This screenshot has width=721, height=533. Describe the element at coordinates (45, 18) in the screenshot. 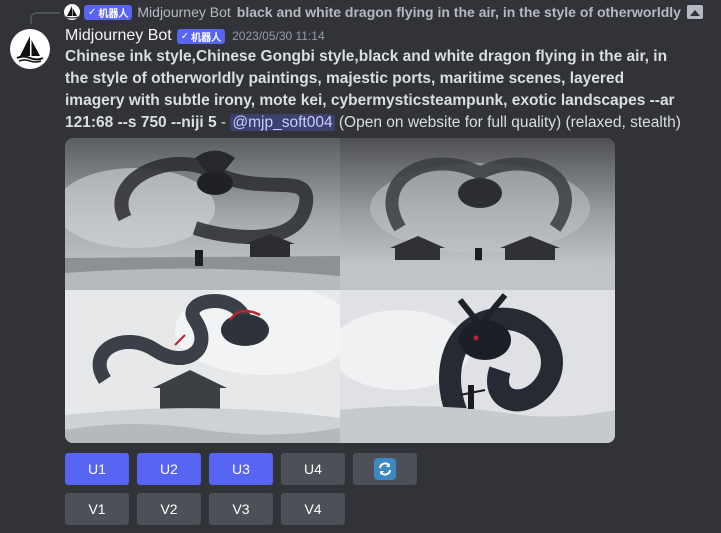

I see `reply-spine` at that location.